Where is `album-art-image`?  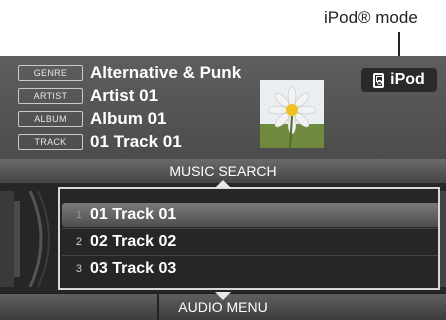 album-art-image is located at coordinates (292, 114).